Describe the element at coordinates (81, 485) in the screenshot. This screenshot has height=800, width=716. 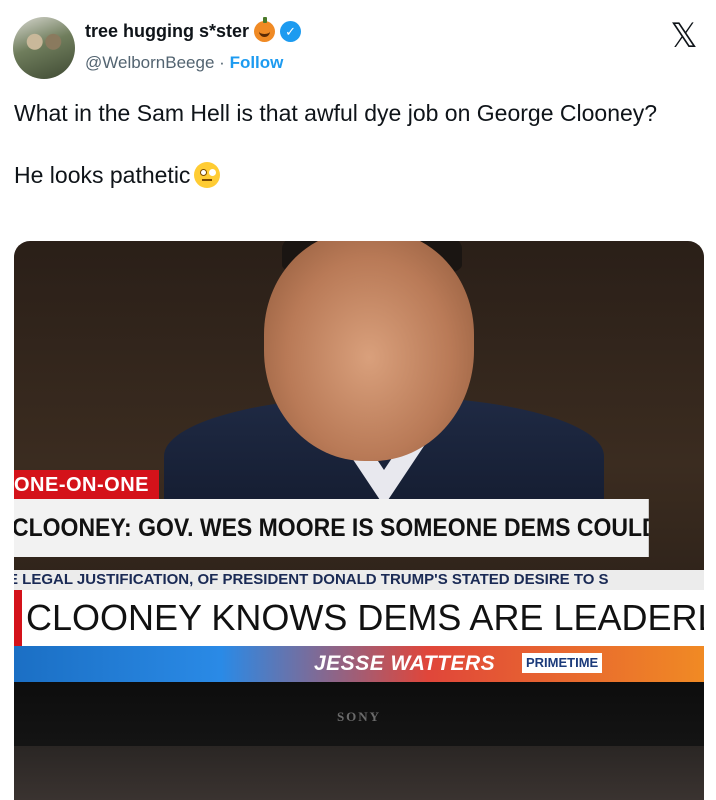
I see `chyron-tag-text: ONE-ON-ONE` at that location.